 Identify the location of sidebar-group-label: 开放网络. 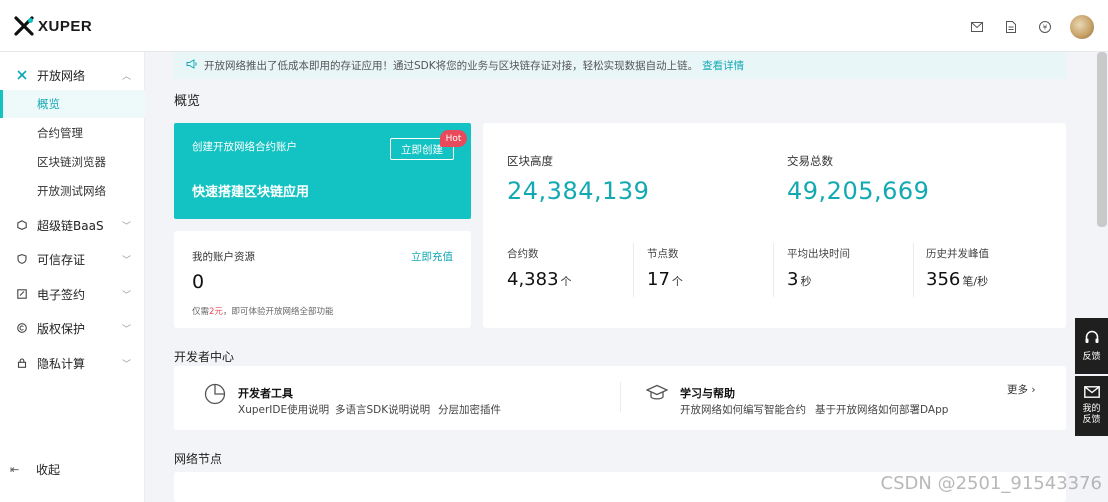
(61, 75).